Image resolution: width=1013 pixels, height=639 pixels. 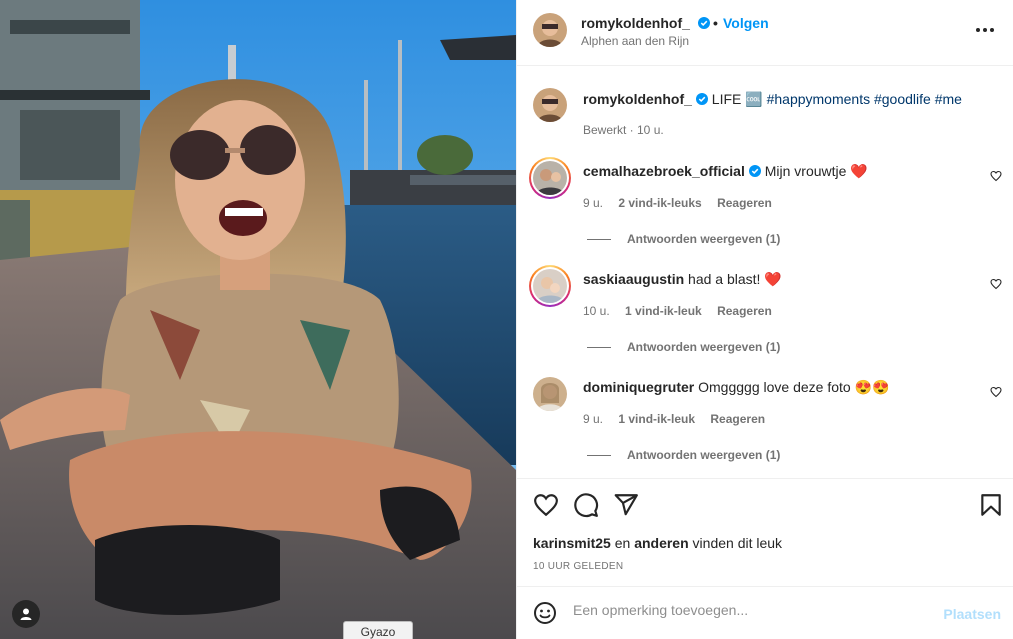 What do you see at coordinates (659, 203) in the screenshot?
I see `comment-likes: 2 vind-ik-leuks` at bounding box center [659, 203].